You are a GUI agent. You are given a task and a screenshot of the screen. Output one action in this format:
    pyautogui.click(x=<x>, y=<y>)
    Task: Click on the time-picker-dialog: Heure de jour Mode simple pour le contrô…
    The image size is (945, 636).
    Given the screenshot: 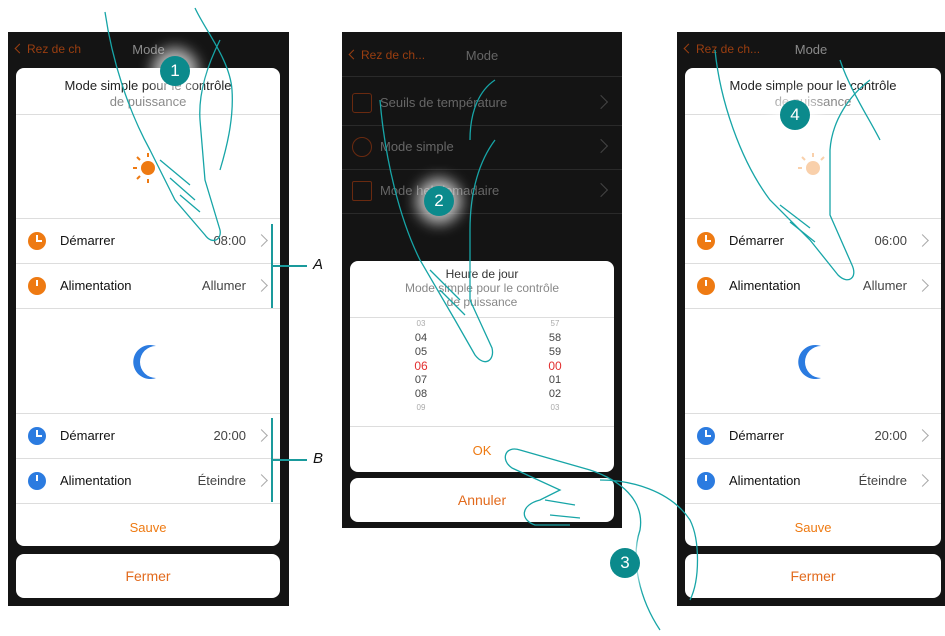 What is the action you would take?
    pyautogui.click(x=482, y=366)
    